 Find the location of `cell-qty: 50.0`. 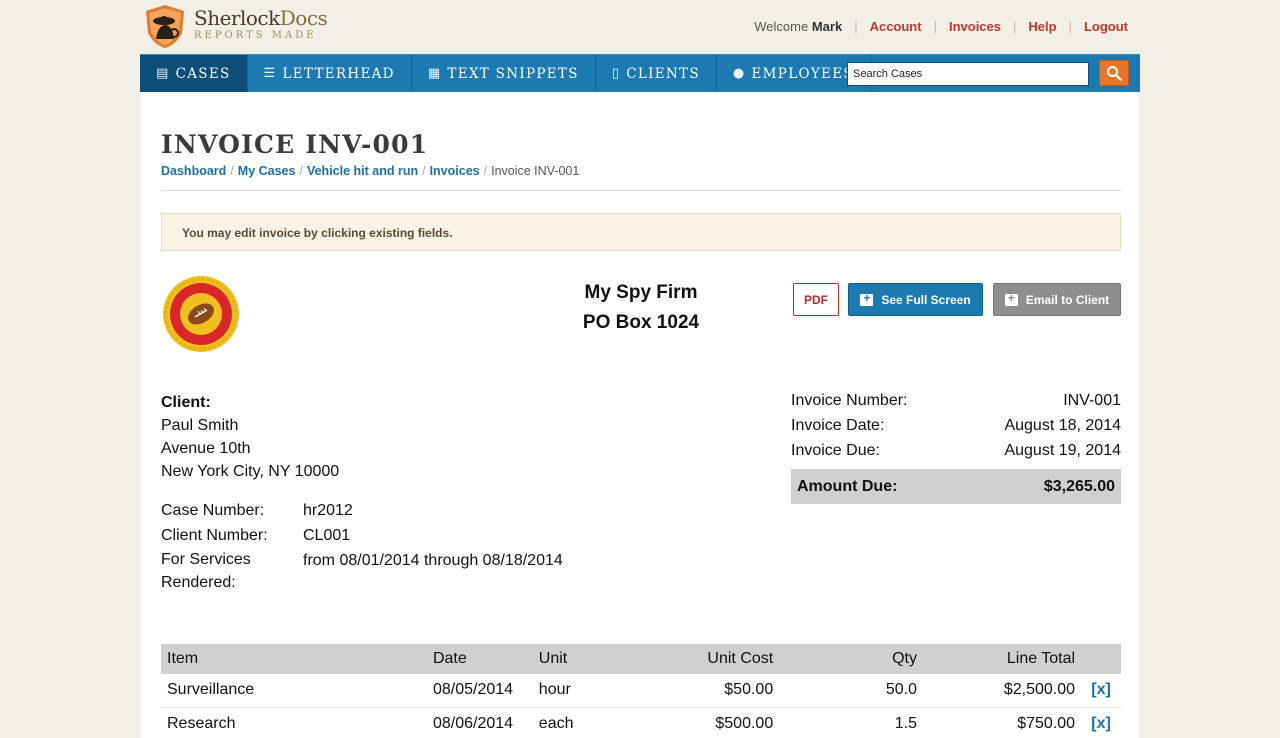

cell-qty: 50.0 is located at coordinates (851, 691).